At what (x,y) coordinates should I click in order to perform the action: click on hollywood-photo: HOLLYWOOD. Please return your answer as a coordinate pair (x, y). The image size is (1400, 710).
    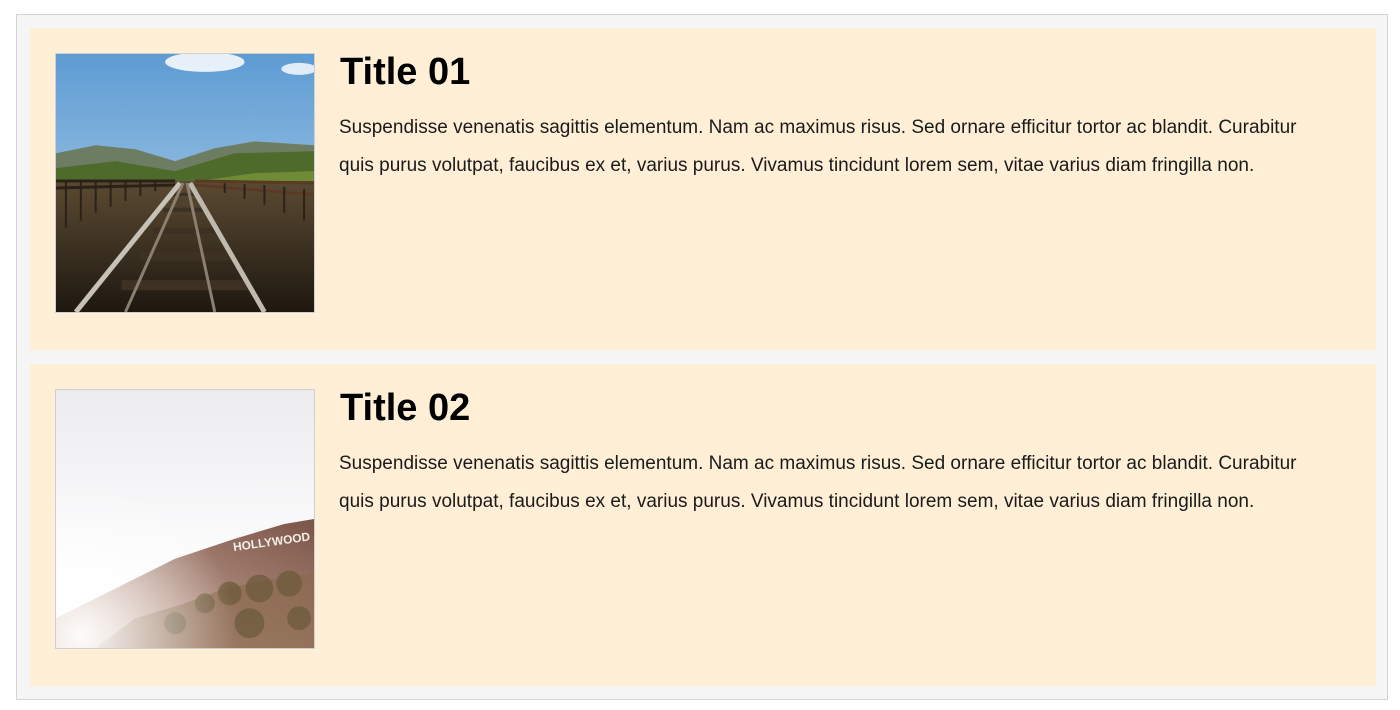
    Looking at the image, I should click on (185, 519).